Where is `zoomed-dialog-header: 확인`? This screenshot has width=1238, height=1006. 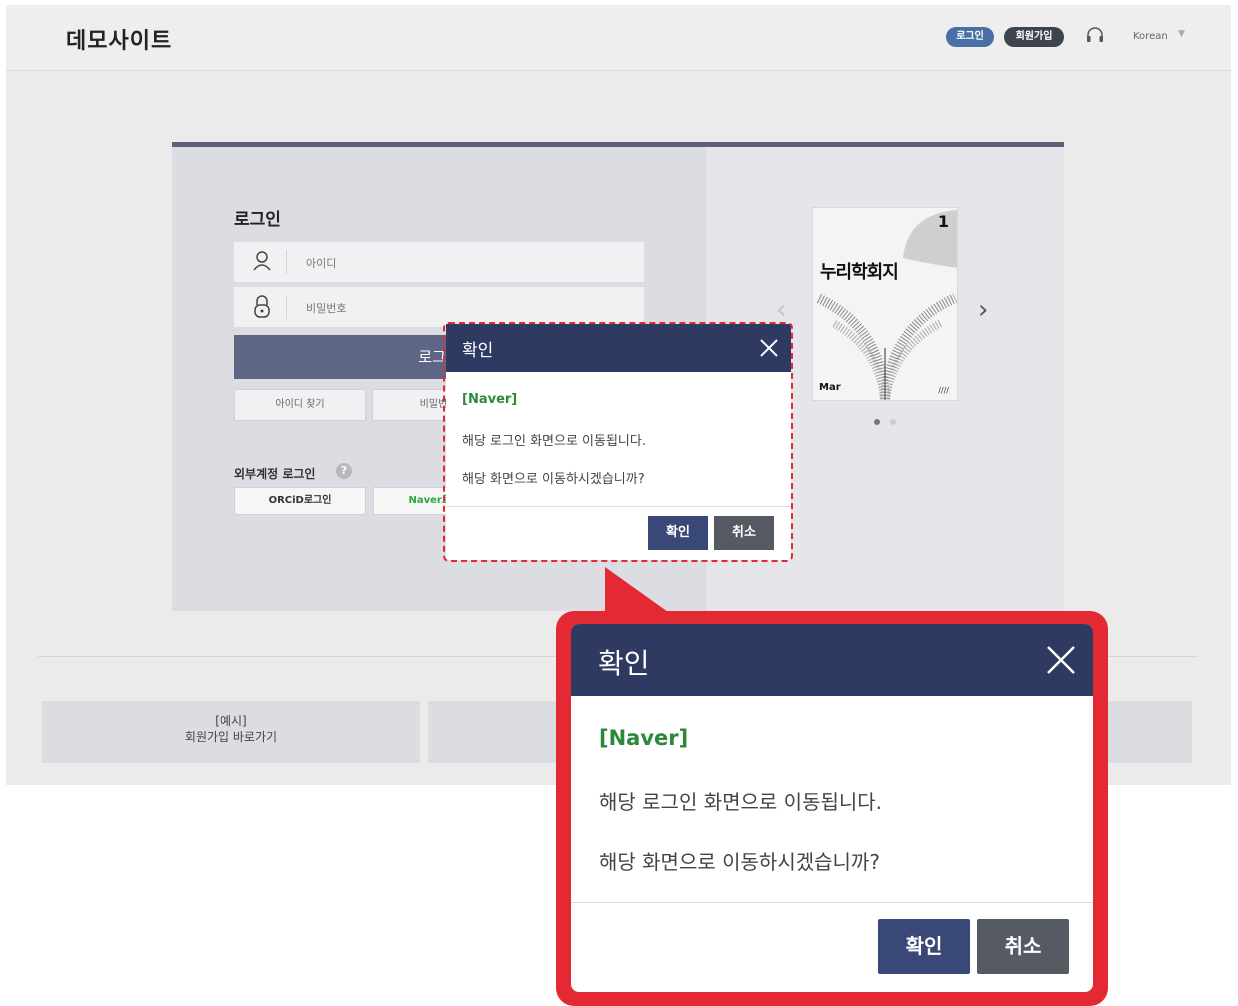 zoomed-dialog-header: 확인 is located at coordinates (832, 660).